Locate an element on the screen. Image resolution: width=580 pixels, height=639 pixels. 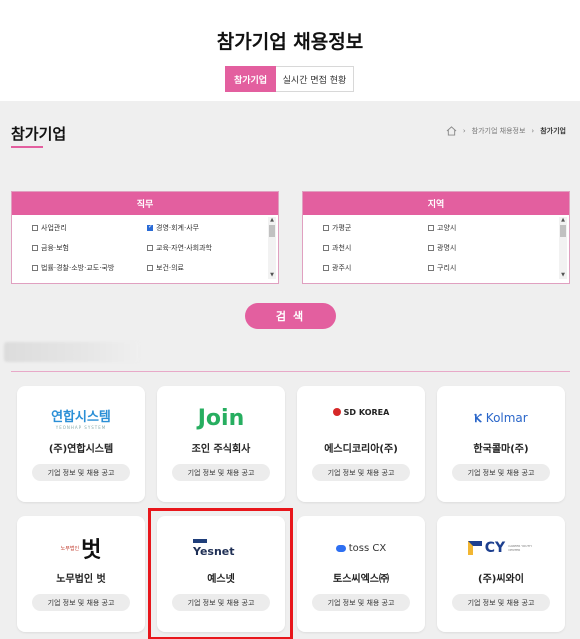
company-logo: 연합시스템 YEONHAP SYSTEM is located at coordinates (81, 420).